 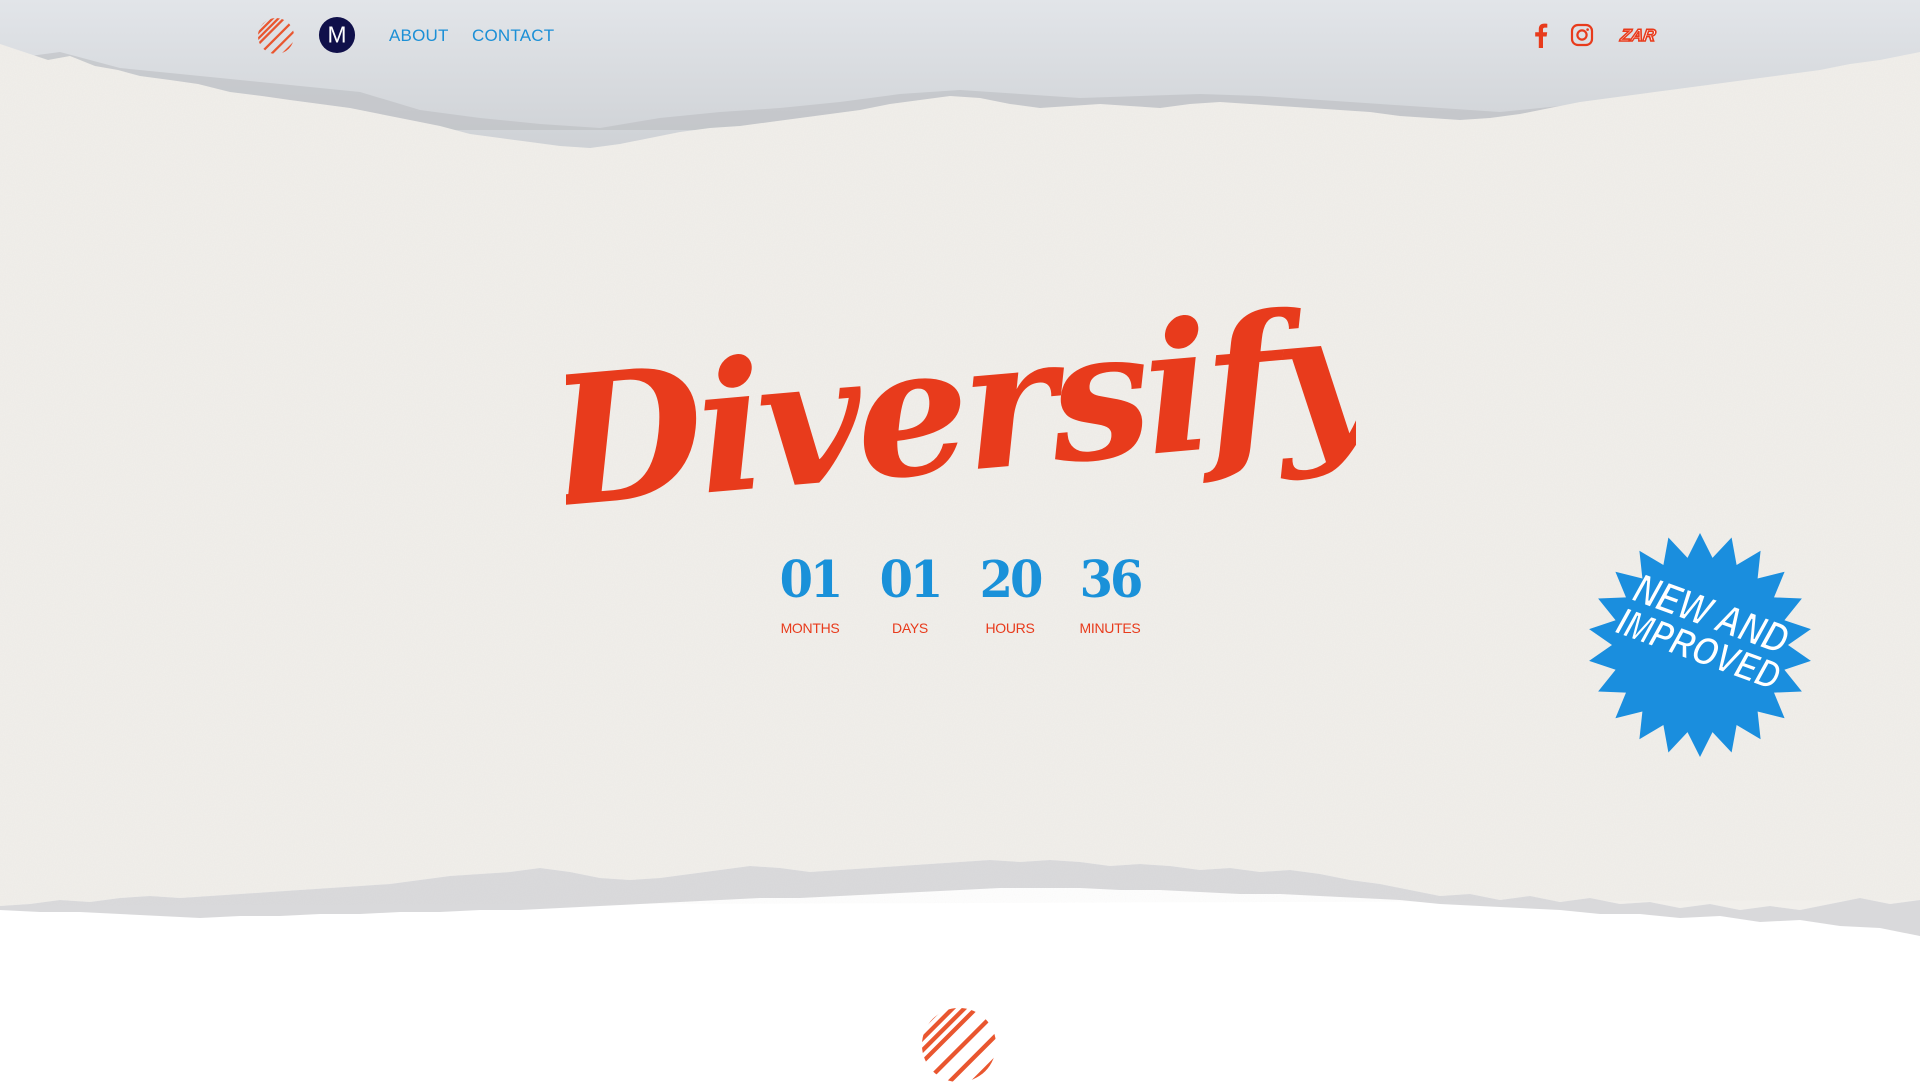 What do you see at coordinates (276, 36) in the screenshot?
I see `striped-circle-logo-icon` at bounding box center [276, 36].